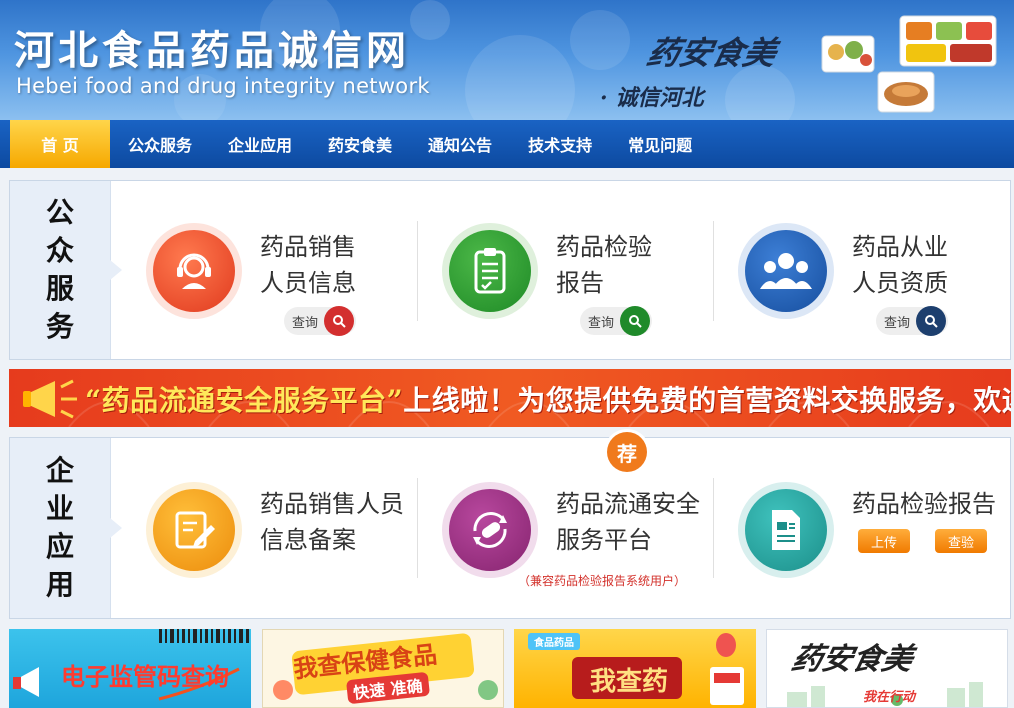 The width and height of the screenshot is (1014, 708). I want to click on tile-drug-query: 食品药品 我查药, so click(635, 668).